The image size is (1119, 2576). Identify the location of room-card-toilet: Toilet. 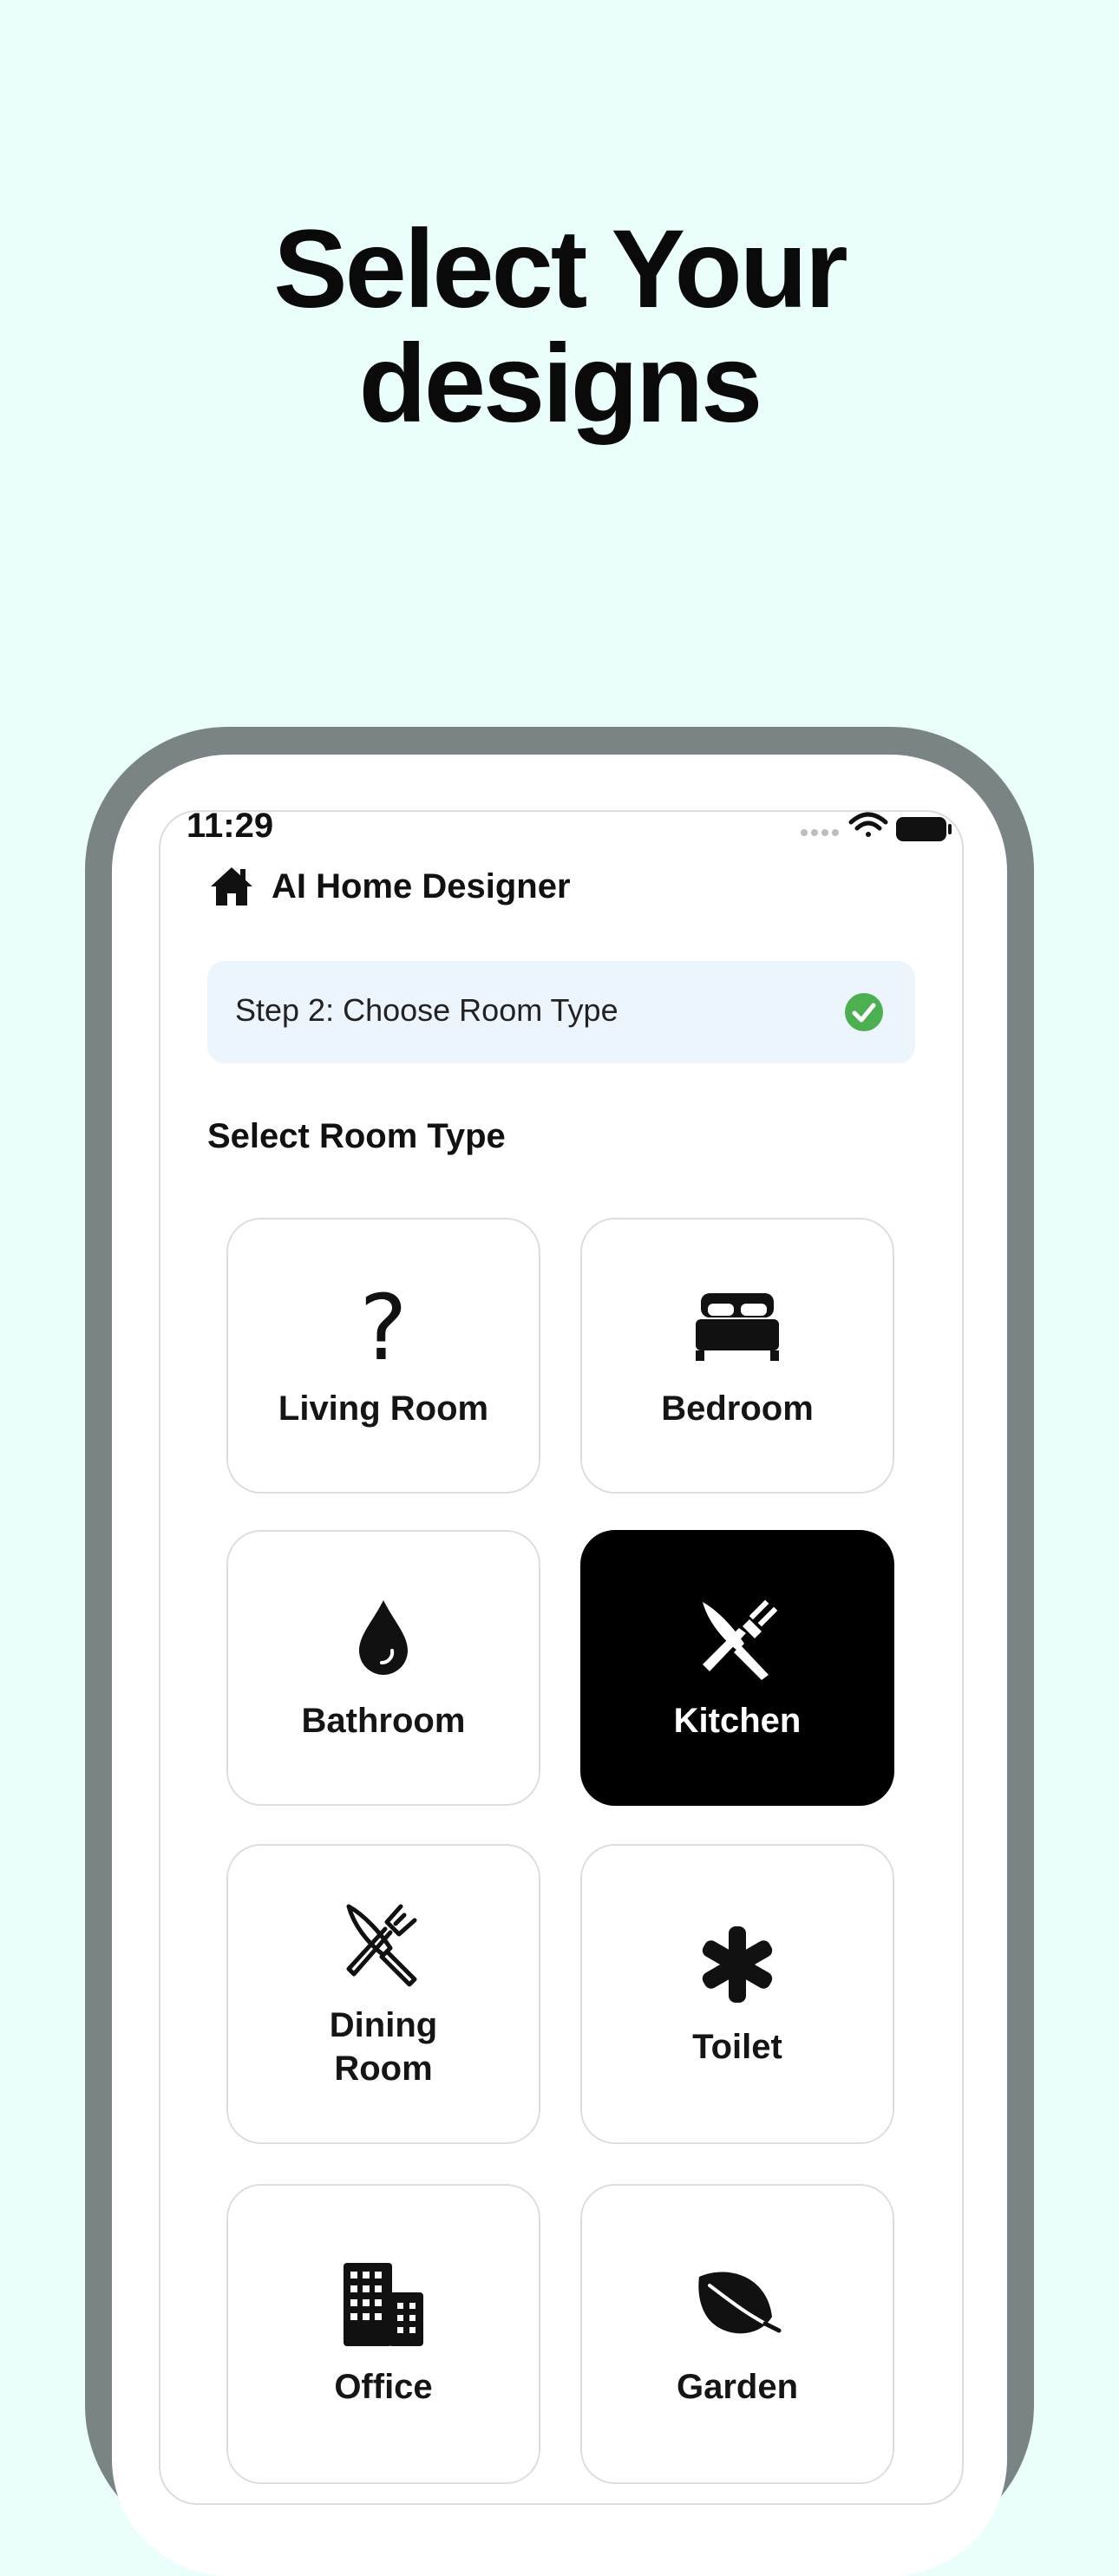
(737, 1994).